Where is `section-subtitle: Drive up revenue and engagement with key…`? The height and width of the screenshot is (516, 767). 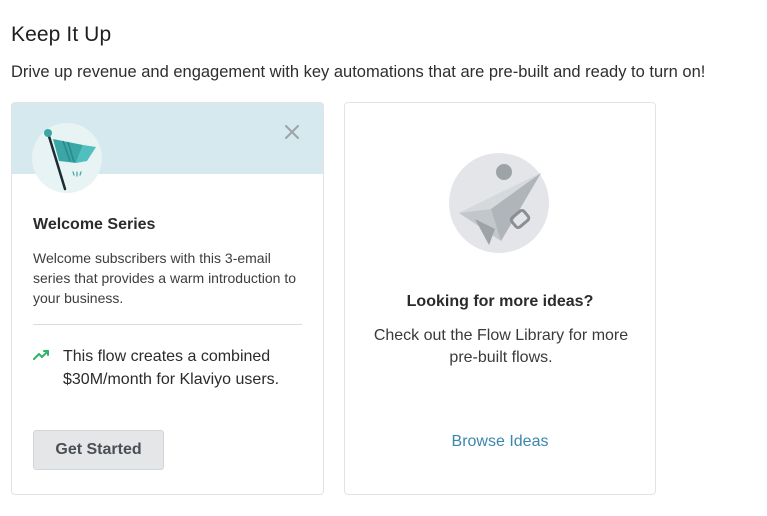 section-subtitle: Drive up revenue and engagement with key… is located at coordinates (358, 72).